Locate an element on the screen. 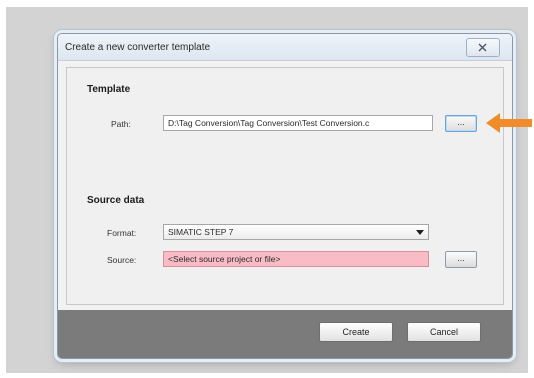  source-field: <Select source project or file> is located at coordinates (296, 259).